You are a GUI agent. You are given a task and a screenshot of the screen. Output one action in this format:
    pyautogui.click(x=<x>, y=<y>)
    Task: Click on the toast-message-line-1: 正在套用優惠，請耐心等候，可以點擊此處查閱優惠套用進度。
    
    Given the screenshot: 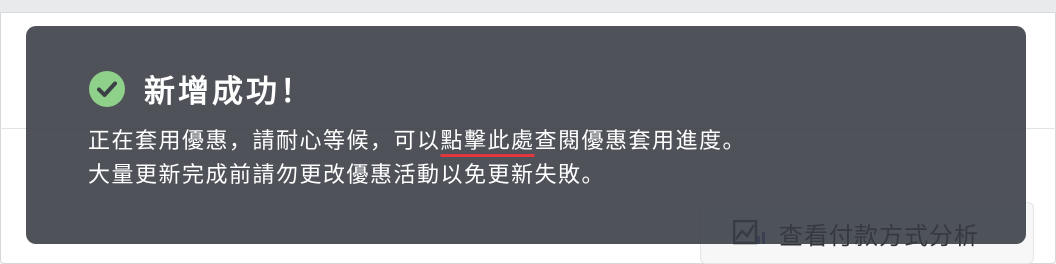 What is the action you would take?
    pyautogui.click(x=557, y=142)
    